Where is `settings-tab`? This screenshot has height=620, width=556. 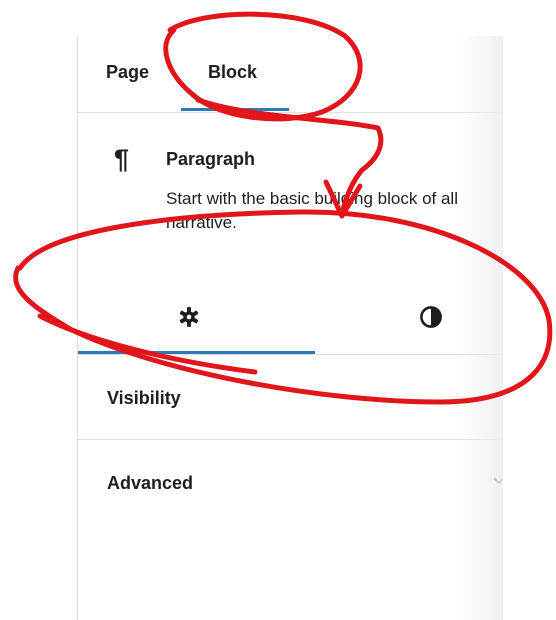 settings-tab is located at coordinates (189, 317).